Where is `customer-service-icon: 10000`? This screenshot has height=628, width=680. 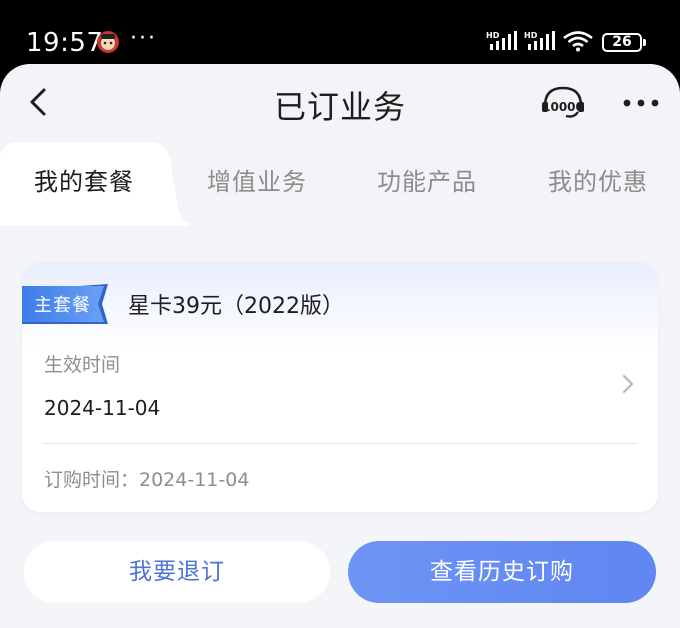 customer-service-icon: 10000 is located at coordinates (563, 104).